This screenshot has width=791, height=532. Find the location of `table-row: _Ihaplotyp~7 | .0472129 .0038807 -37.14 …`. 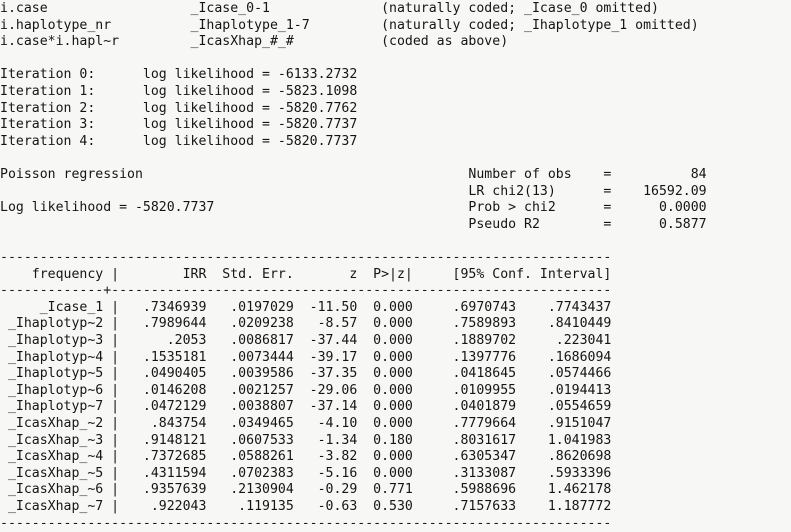

table-row: _Ihaplotyp~7 | .0472129 .0038807 -37.14 … is located at coordinates (306, 407).